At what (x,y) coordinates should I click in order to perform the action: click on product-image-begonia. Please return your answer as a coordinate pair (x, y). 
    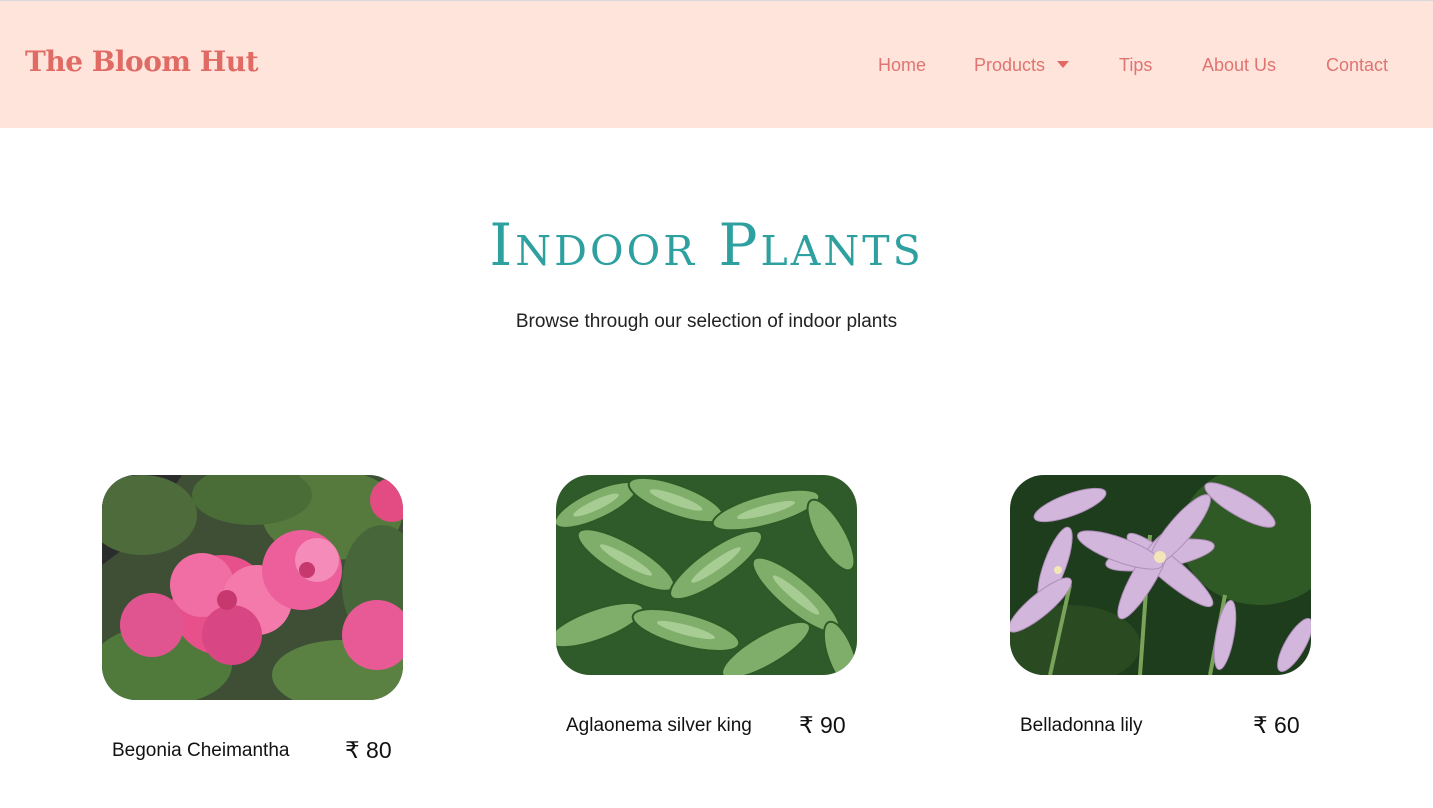
    Looking at the image, I should click on (252, 587).